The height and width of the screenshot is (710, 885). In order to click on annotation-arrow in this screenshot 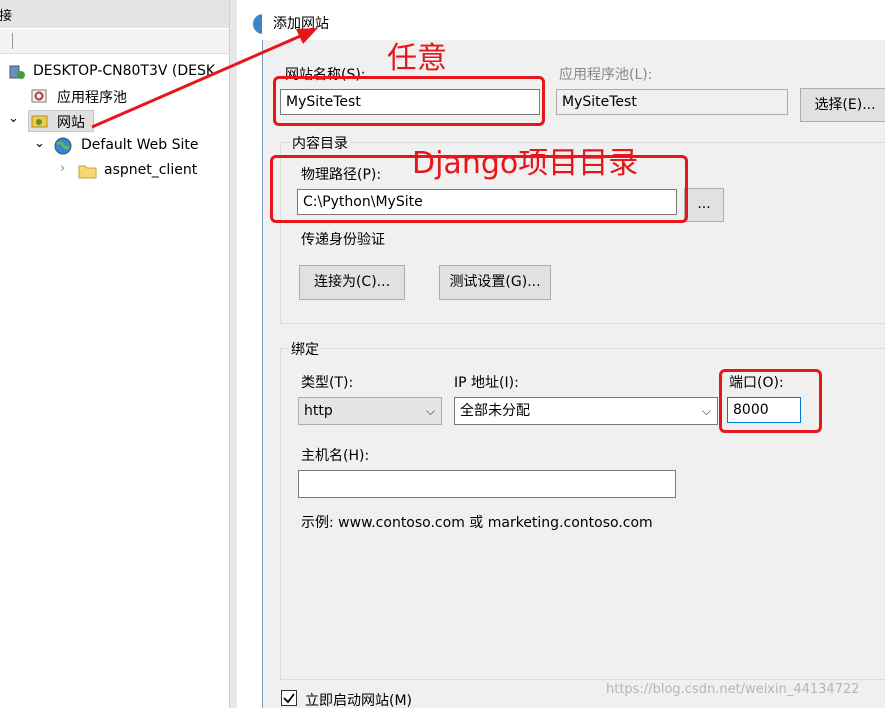, I will do `click(204, 78)`.